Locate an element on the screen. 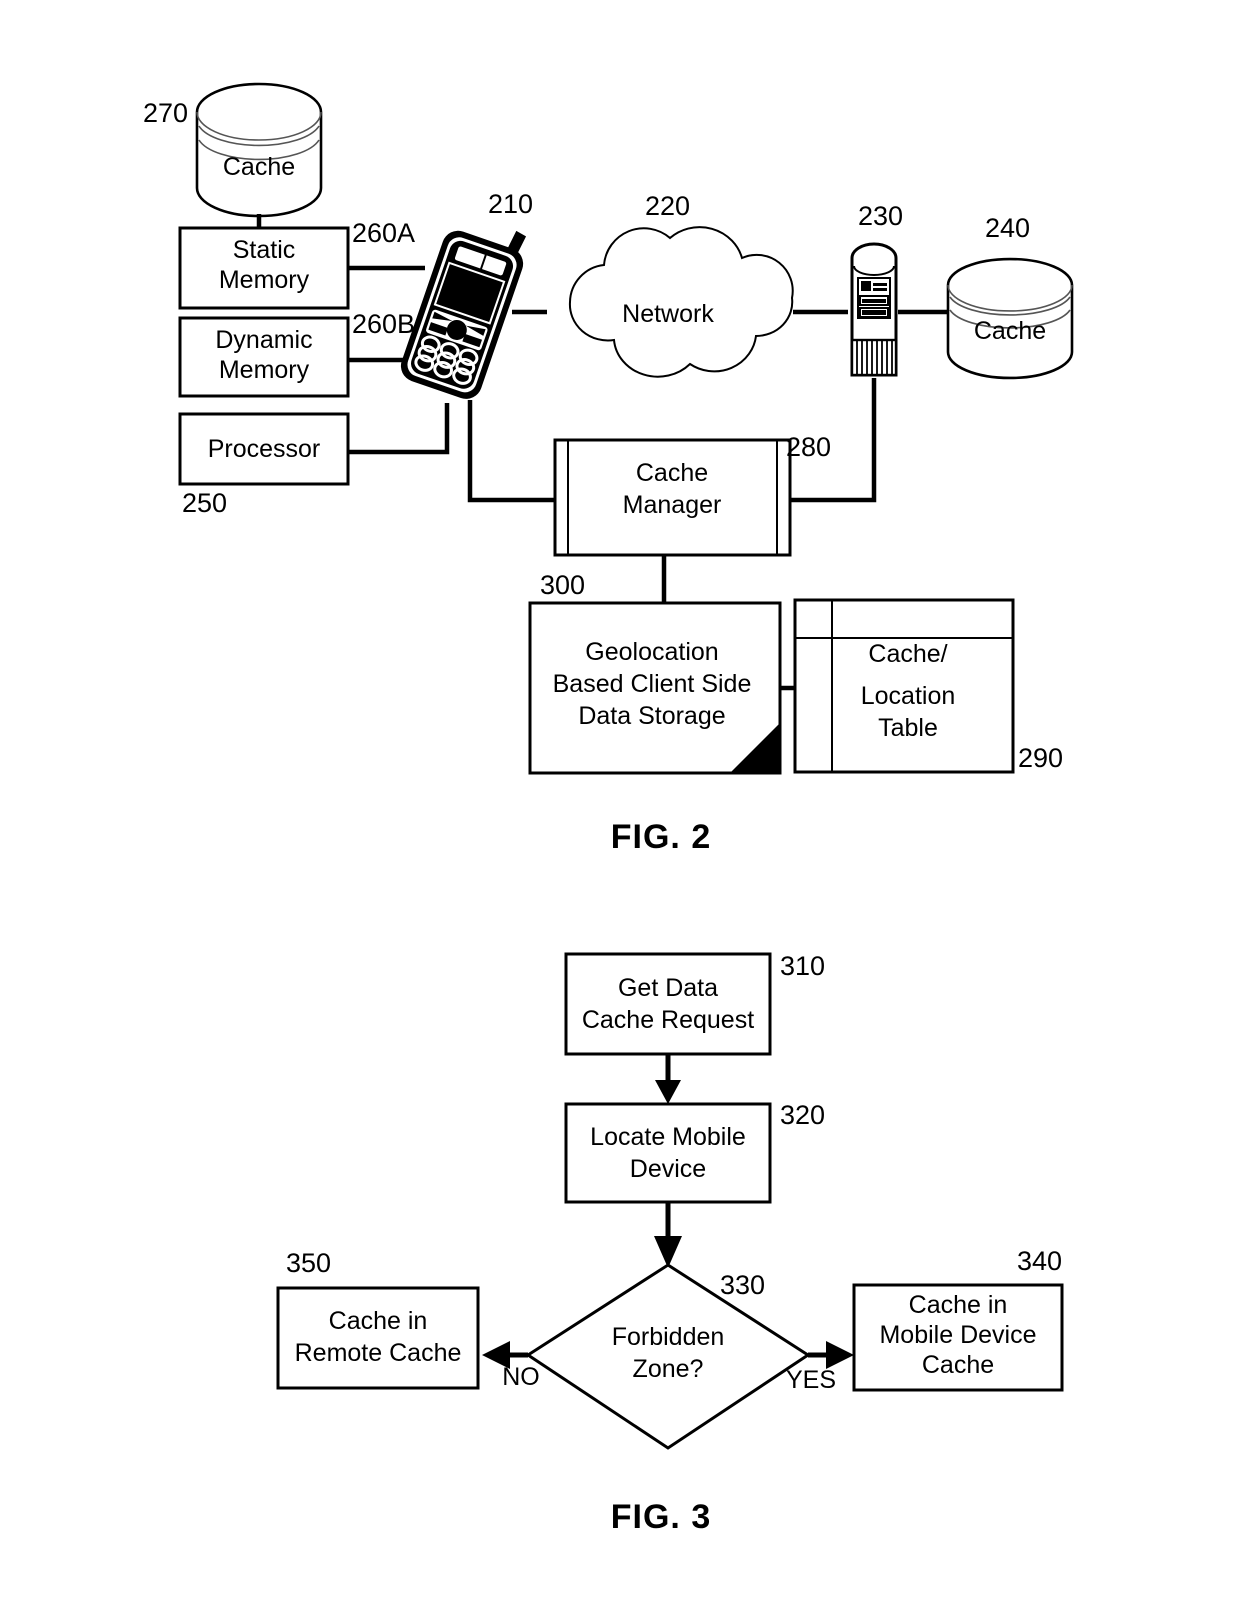  ref-350: 350 is located at coordinates (308, 1263).